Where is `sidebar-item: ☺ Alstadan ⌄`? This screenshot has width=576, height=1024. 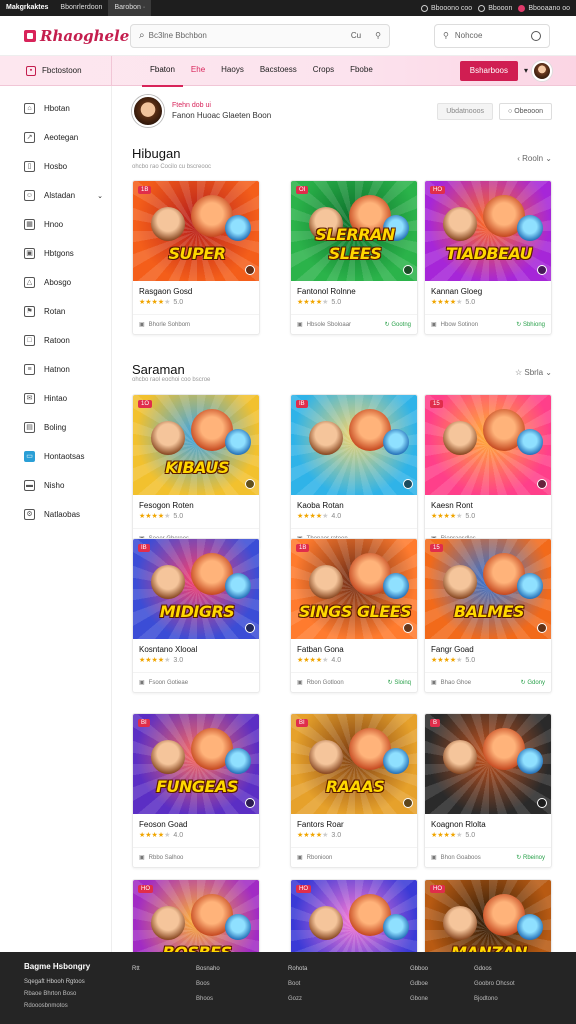
sidebar-item: ☺ Alstadan ⌄ is located at coordinates (55, 195).